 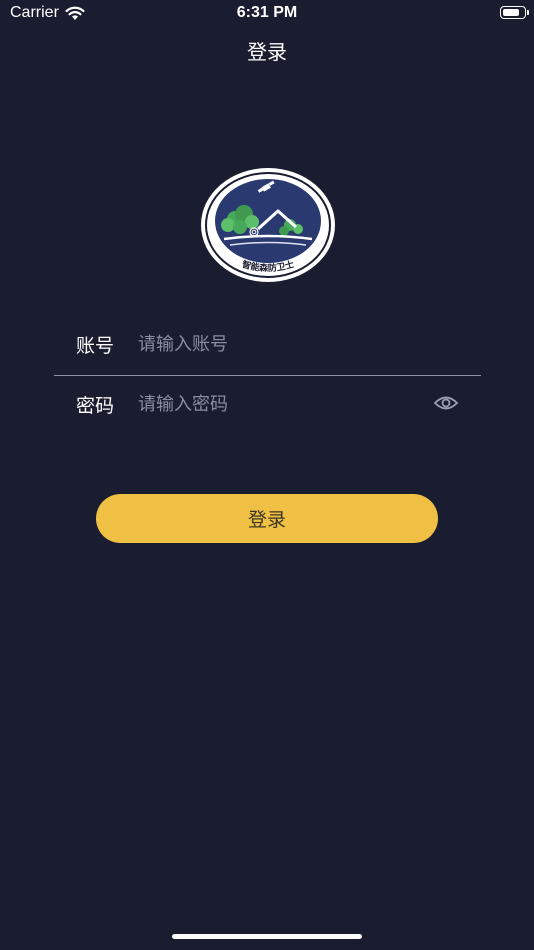 What do you see at coordinates (95, 346) in the screenshot?
I see `account-label: 账号` at bounding box center [95, 346].